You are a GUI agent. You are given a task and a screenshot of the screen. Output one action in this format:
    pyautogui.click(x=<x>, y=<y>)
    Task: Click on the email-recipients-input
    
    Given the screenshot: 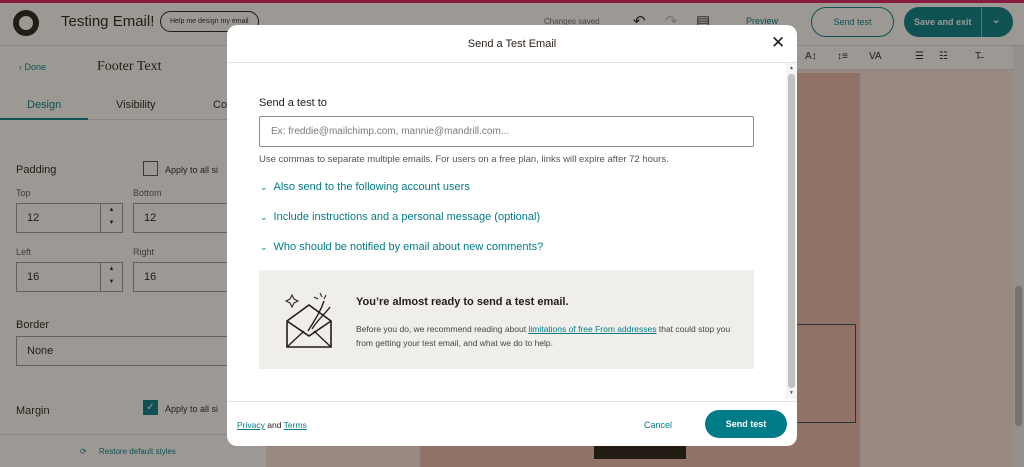 What is the action you would take?
    pyautogui.click(x=506, y=131)
    